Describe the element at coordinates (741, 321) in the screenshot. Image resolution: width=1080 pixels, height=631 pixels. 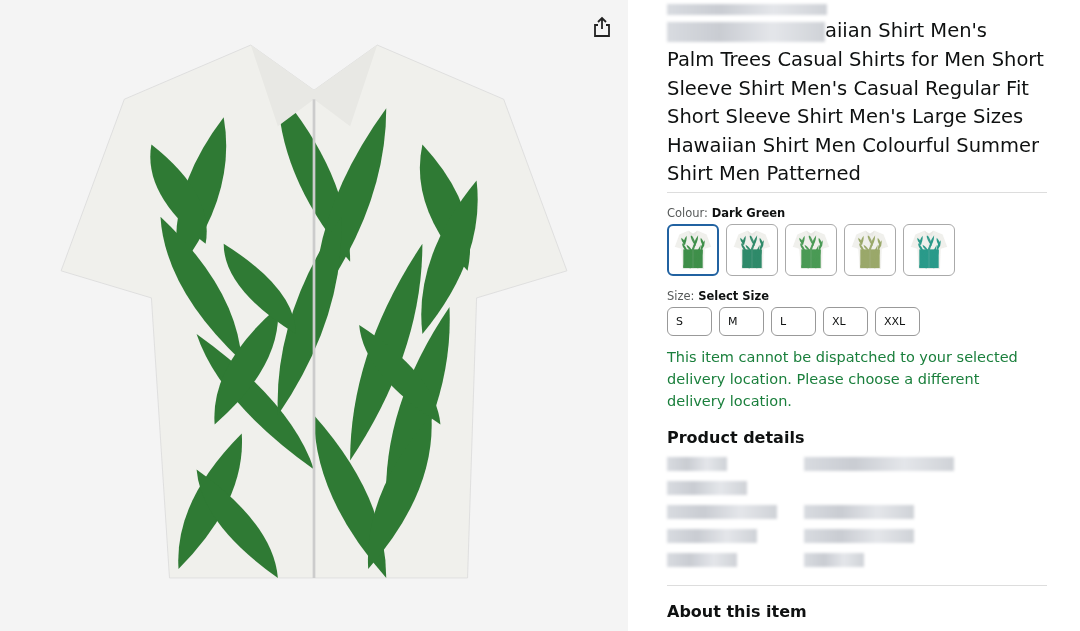
I see `size-option: M` at that location.